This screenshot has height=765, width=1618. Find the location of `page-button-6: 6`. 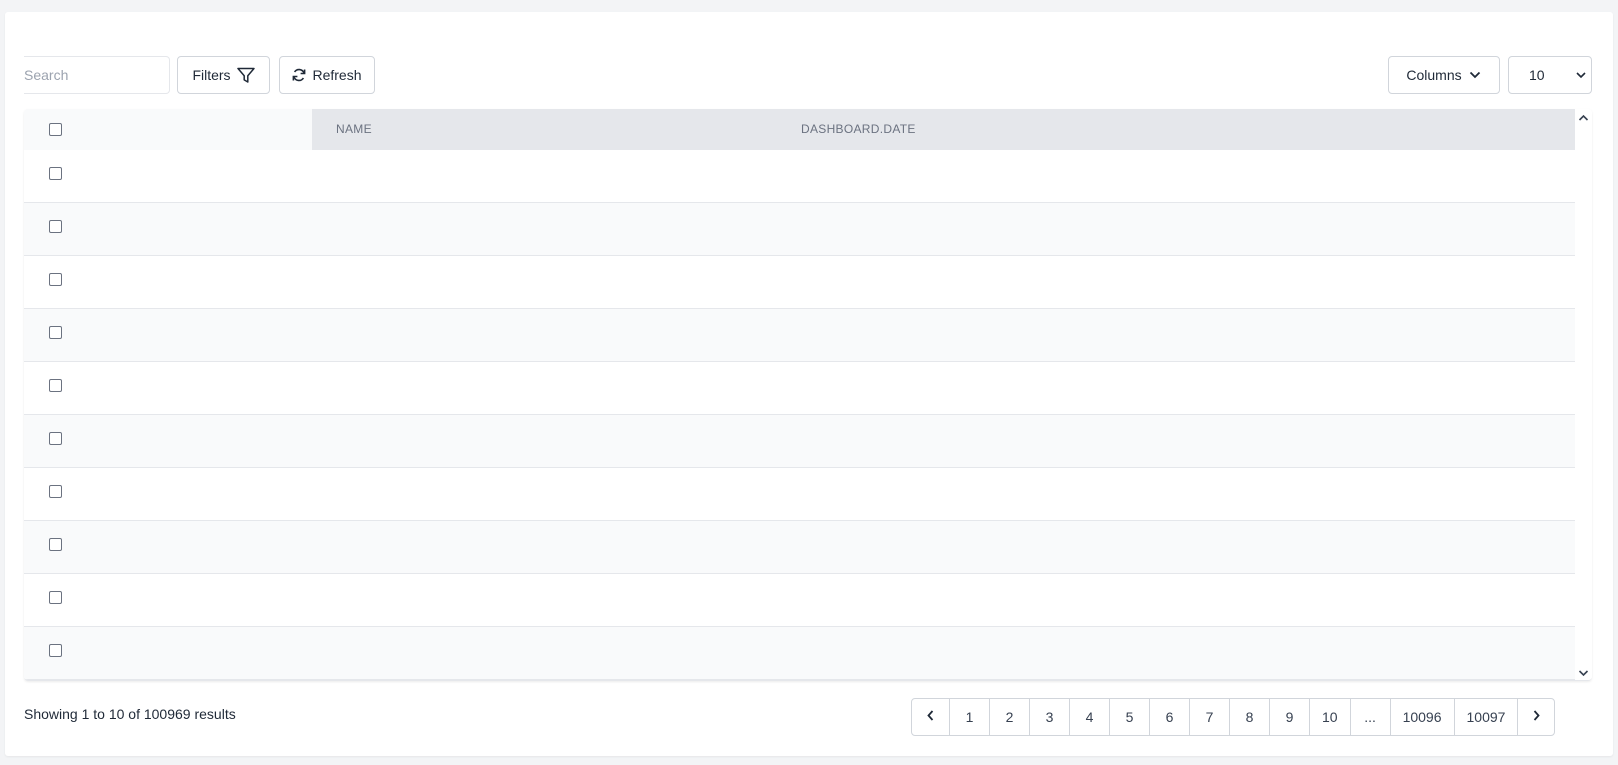

page-button-6: 6 is located at coordinates (1169, 717).